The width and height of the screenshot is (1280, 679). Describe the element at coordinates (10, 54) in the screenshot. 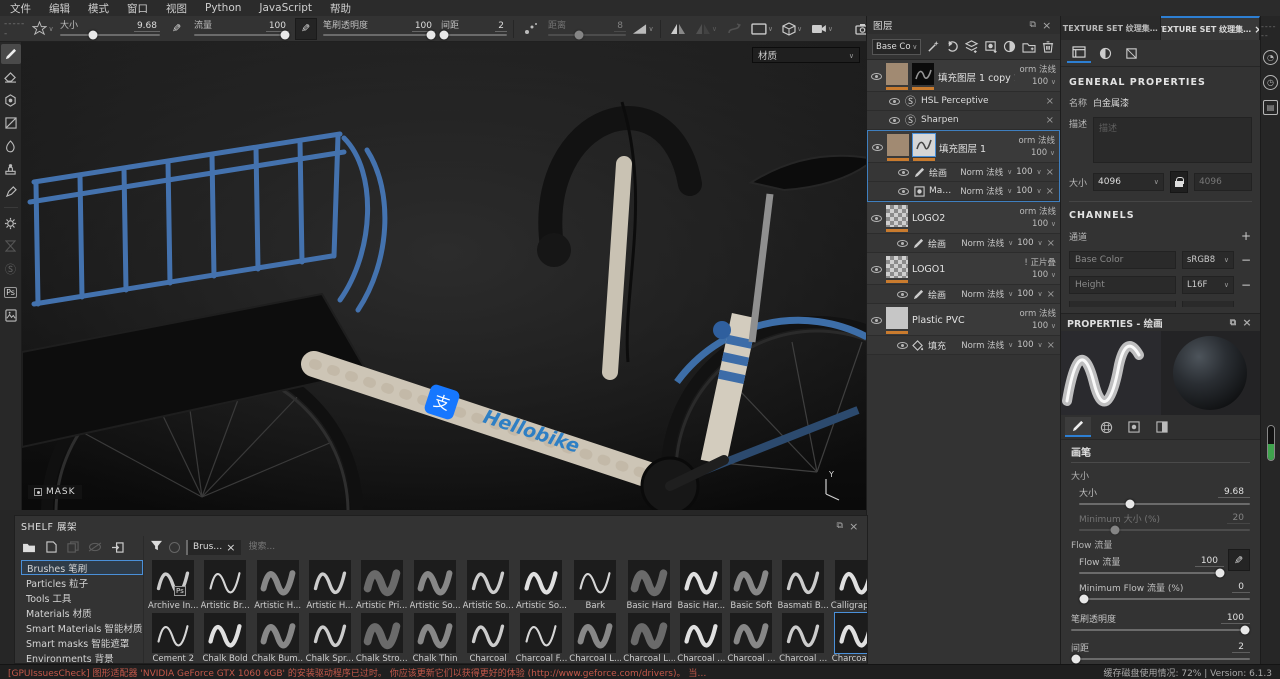

I see `paint-tool-icon` at that location.